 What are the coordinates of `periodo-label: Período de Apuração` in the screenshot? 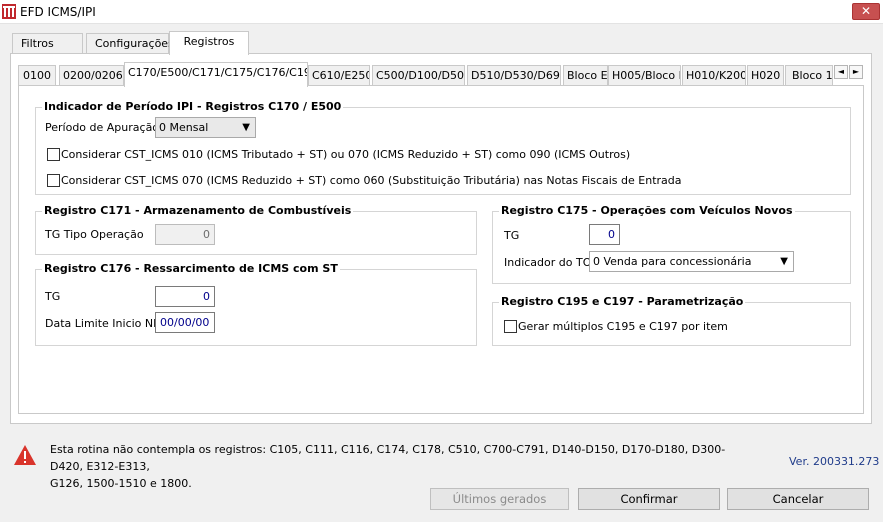 It's located at (102, 127).